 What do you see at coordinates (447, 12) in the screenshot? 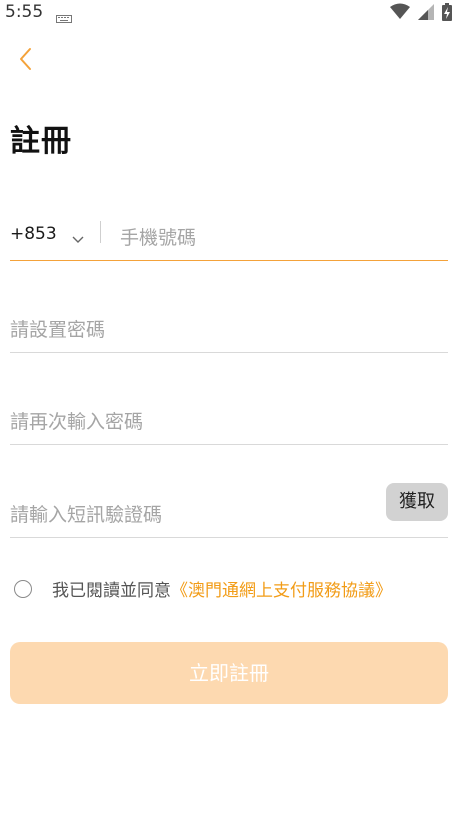
I see `battery-charging-icon` at bounding box center [447, 12].